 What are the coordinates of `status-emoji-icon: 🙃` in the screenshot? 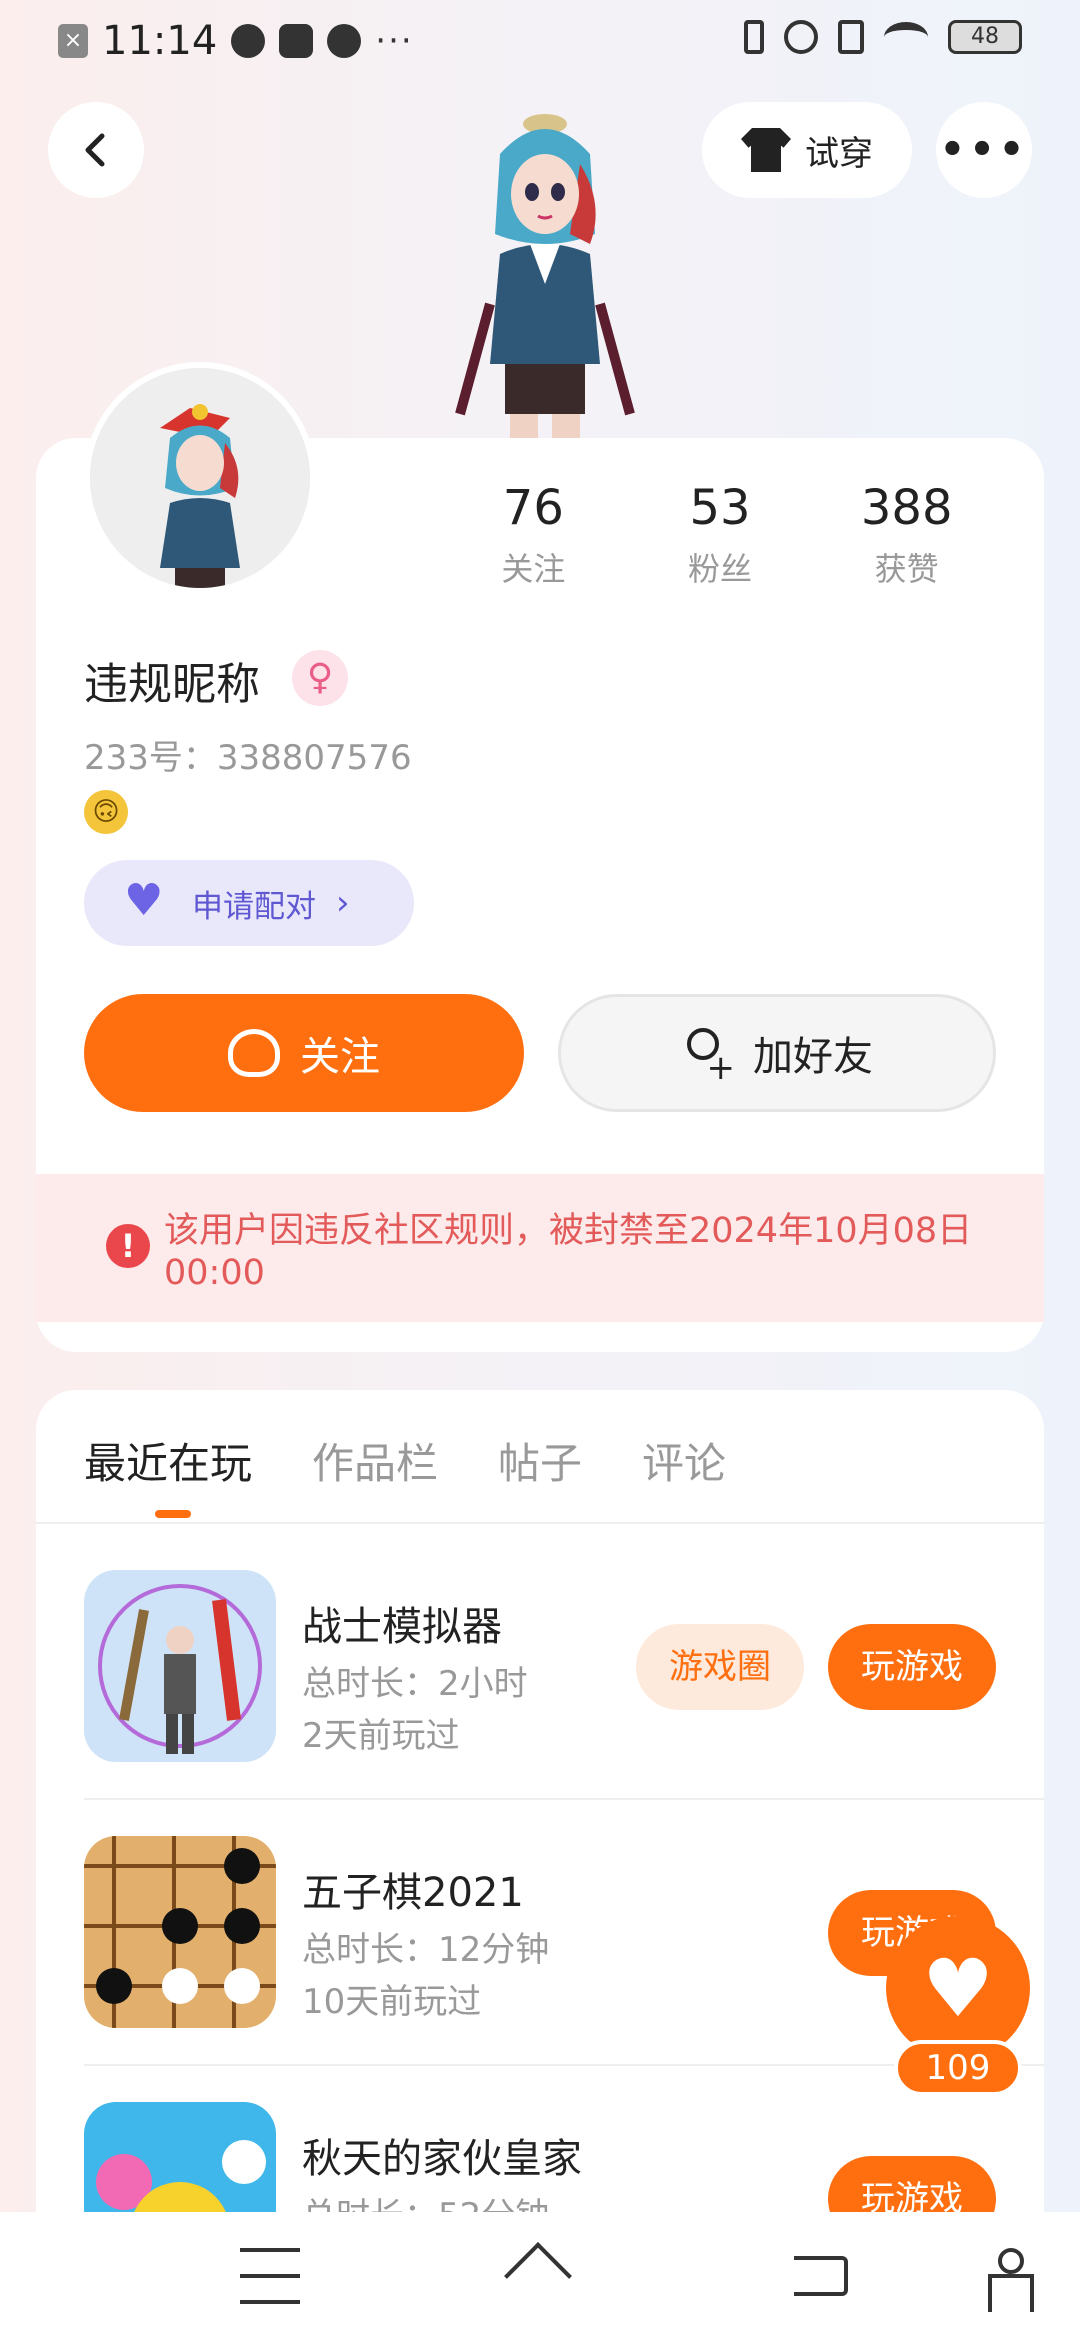 It's located at (106, 812).